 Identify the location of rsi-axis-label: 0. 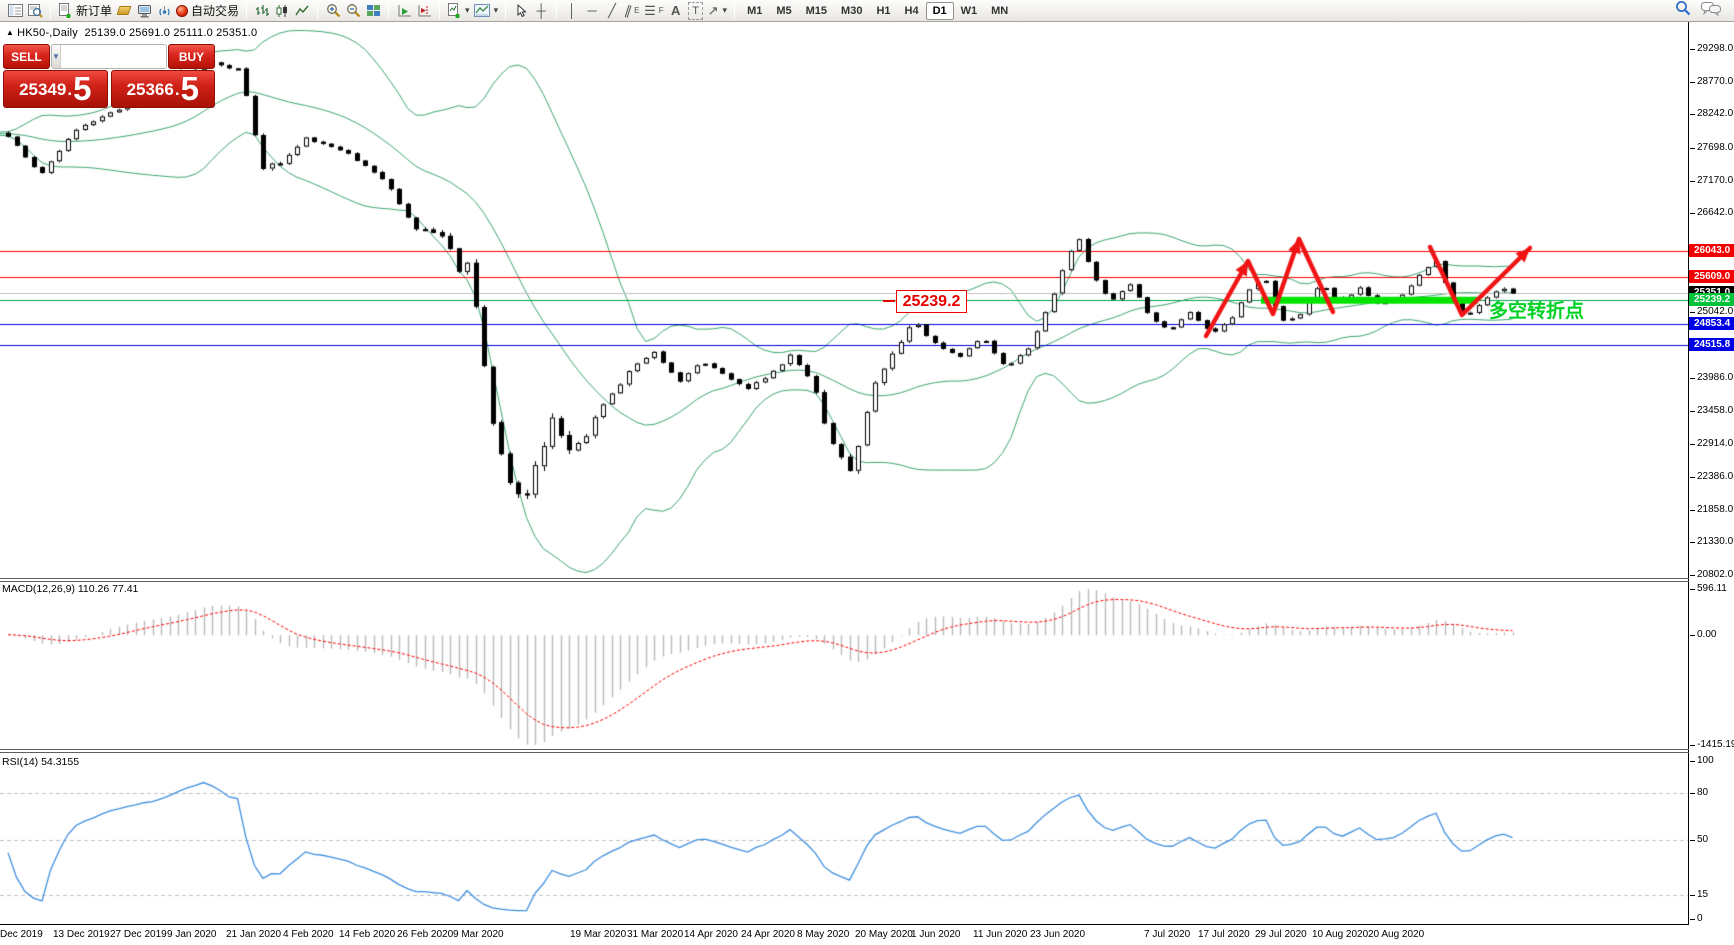
(1696, 918).